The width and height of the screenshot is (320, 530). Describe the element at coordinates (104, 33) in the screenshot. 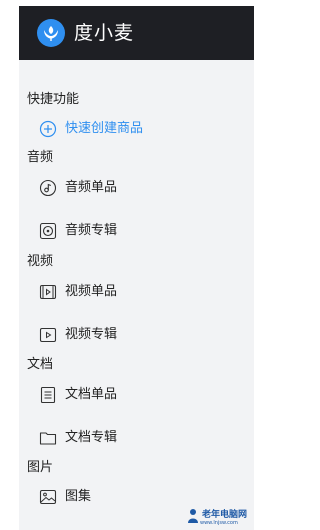

I see `app-title: 度小麦` at that location.